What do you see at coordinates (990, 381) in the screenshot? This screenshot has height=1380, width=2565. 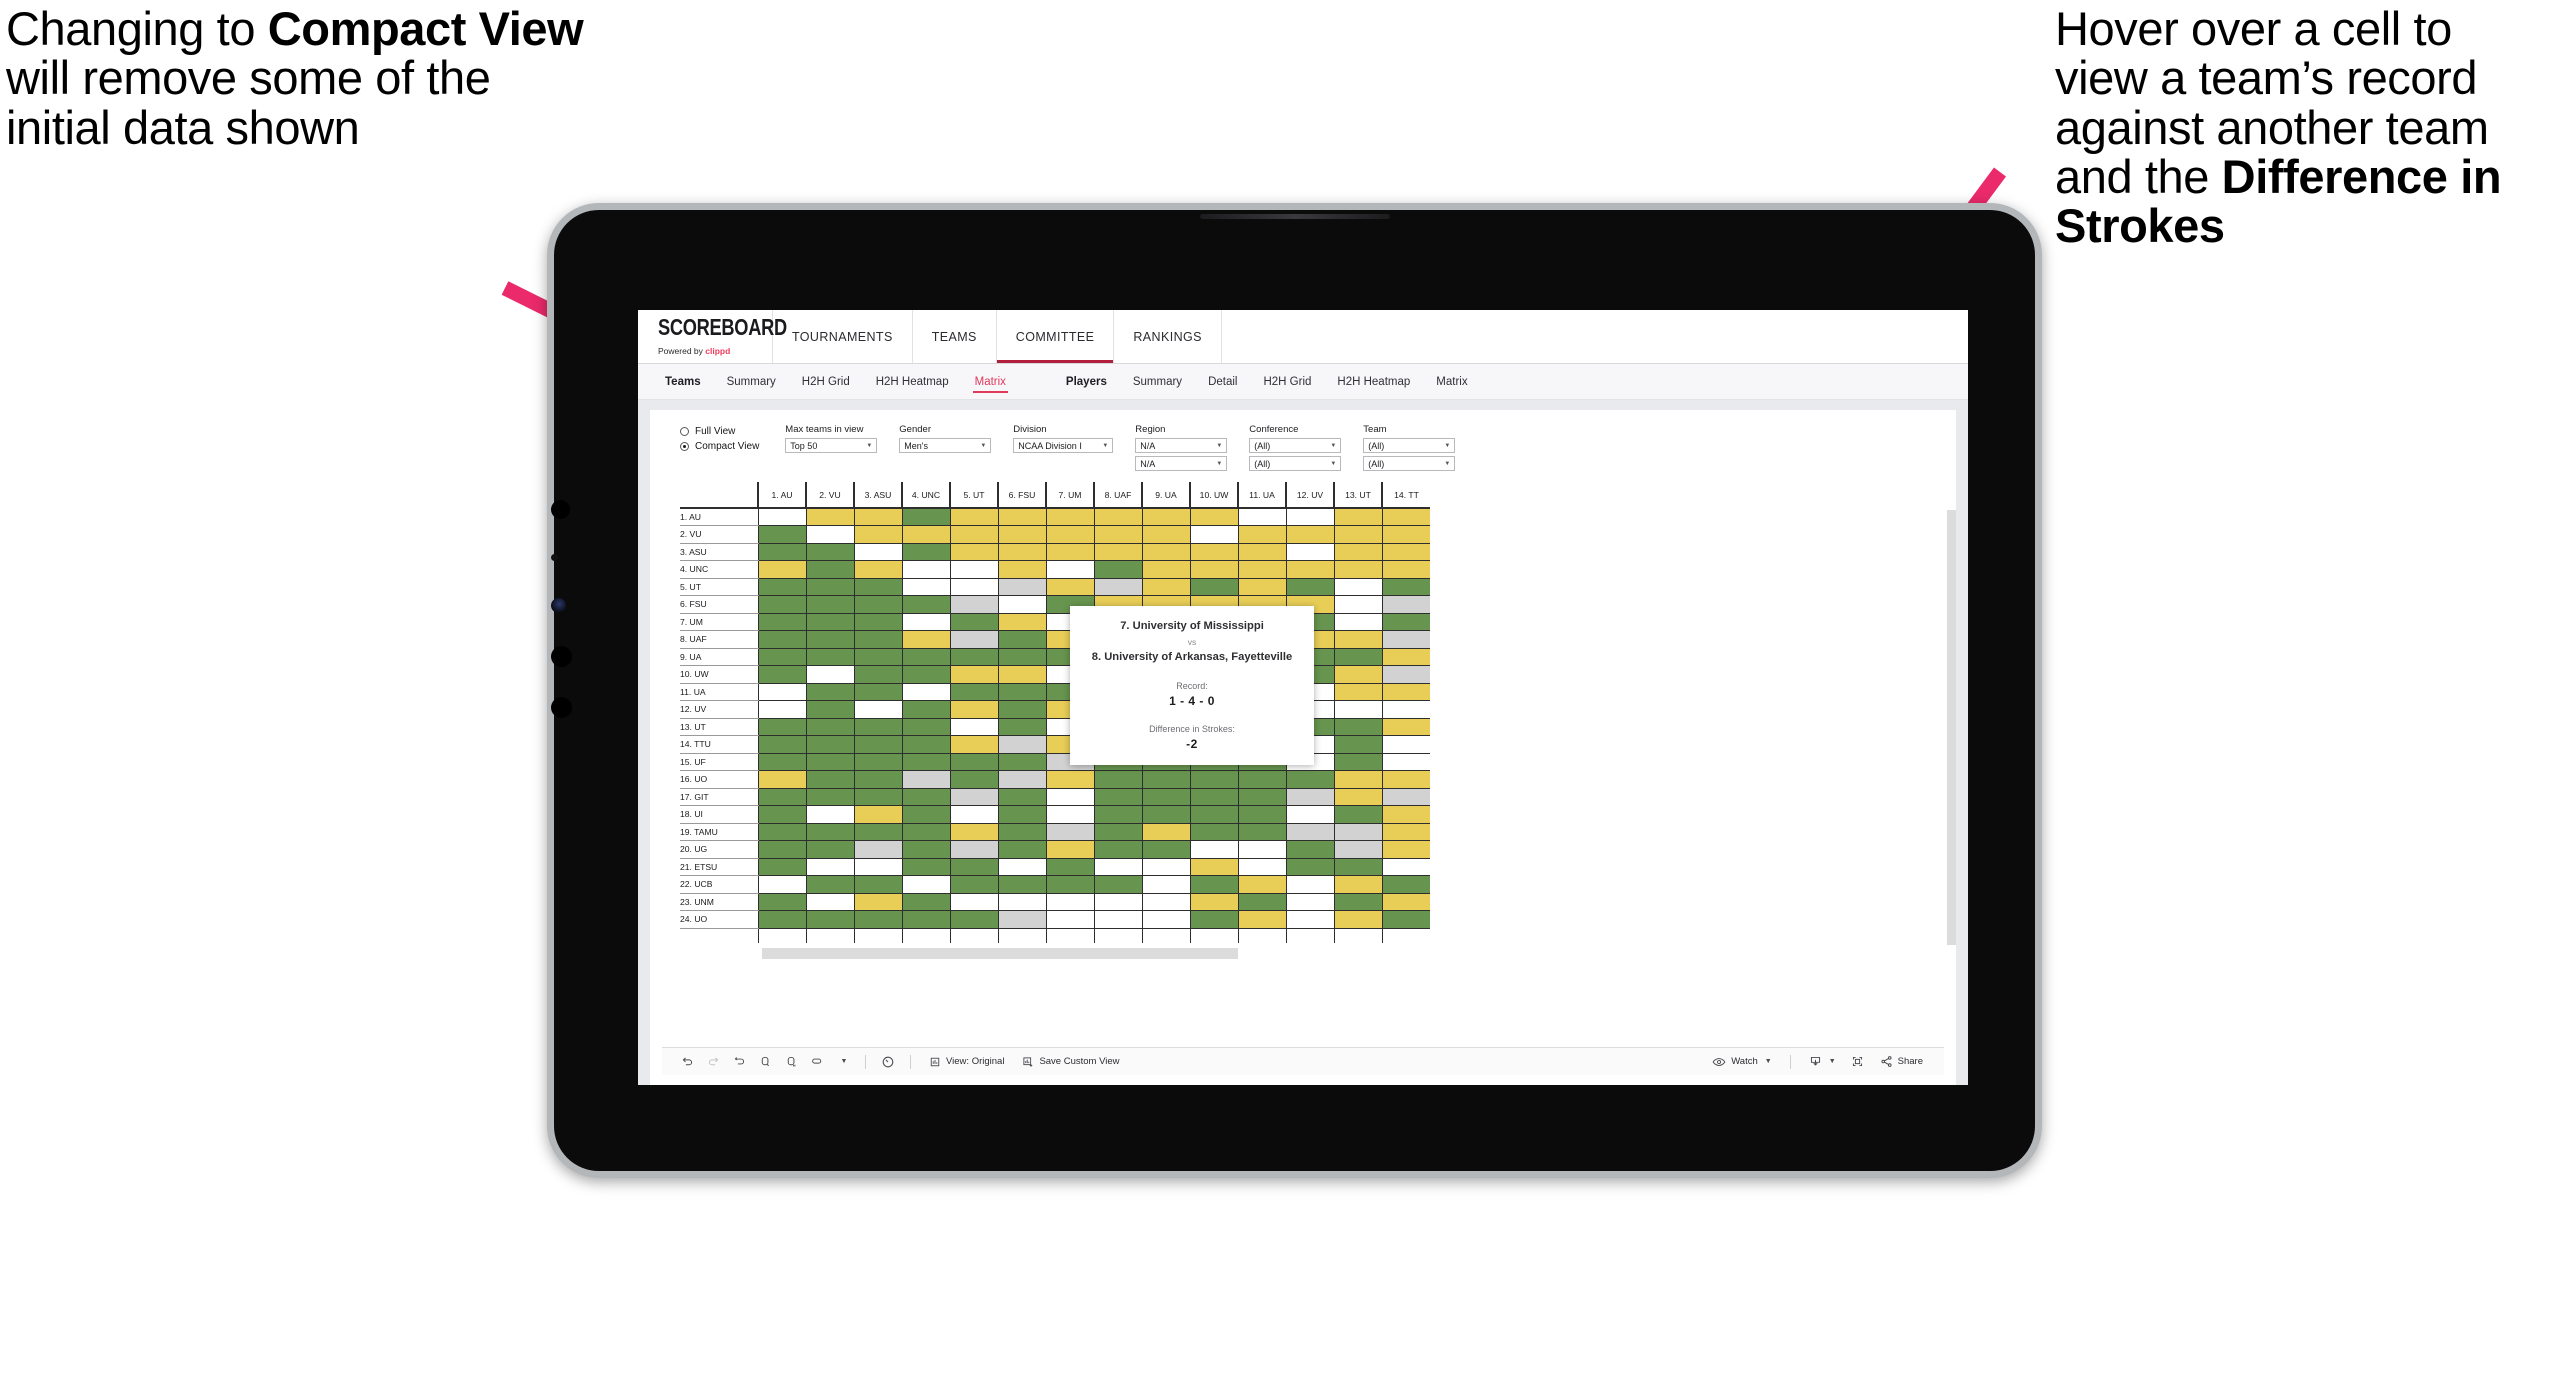 I see `subnav-teams-matrix: Matrix` at bounding box center [990, 381].